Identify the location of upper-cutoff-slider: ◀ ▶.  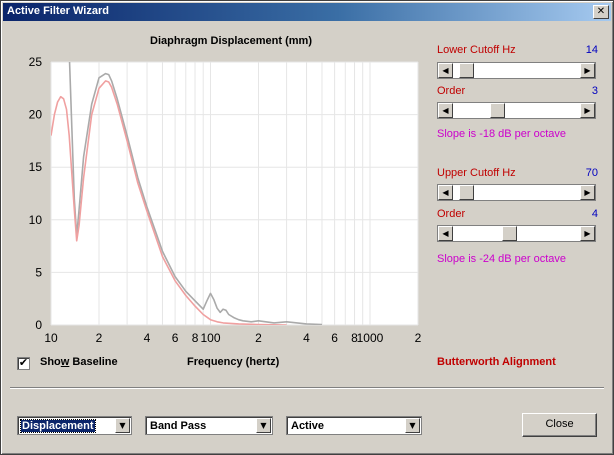
(516, 192).